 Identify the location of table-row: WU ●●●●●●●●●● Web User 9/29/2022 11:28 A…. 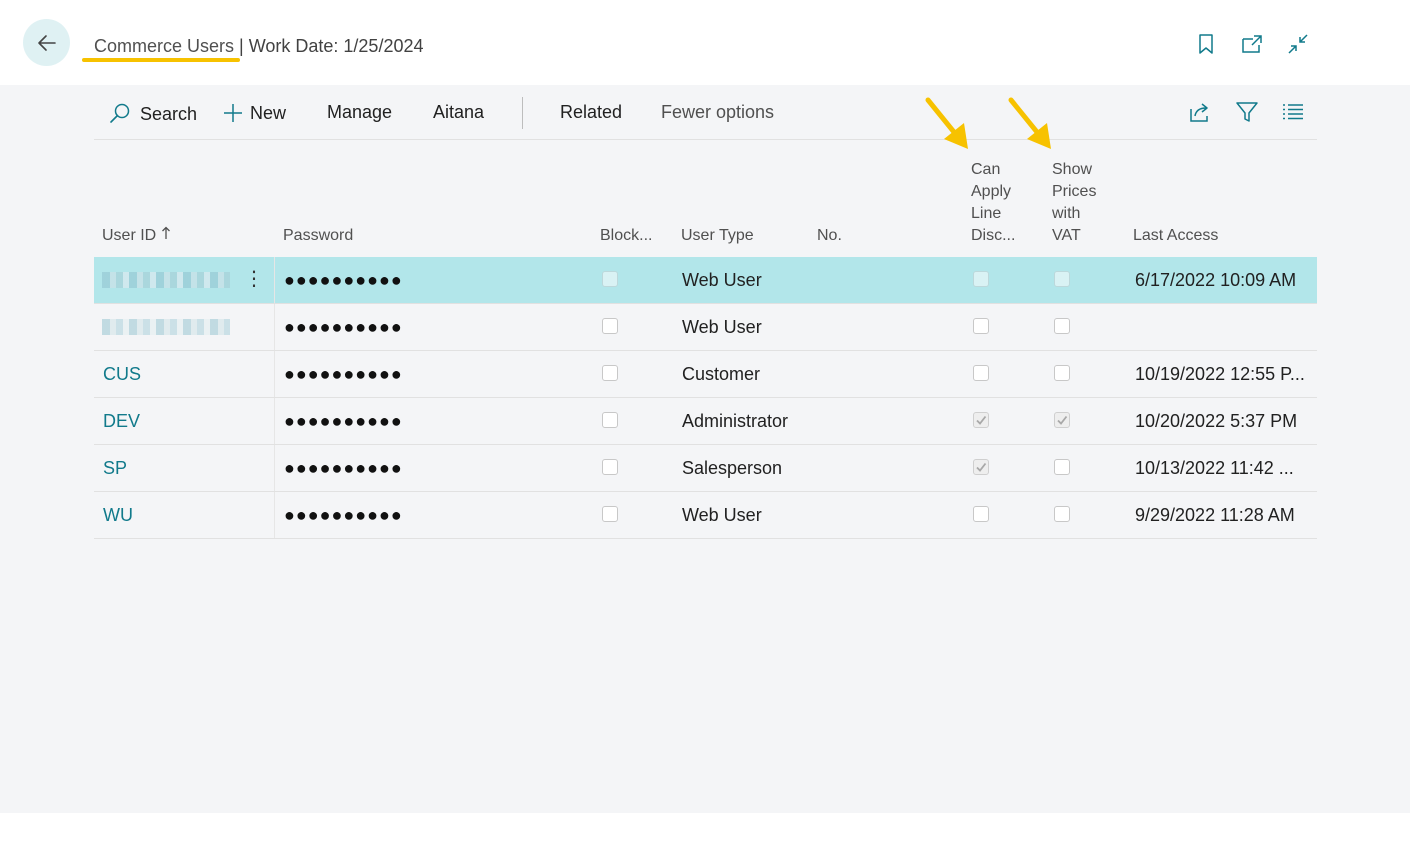
(705, 515).